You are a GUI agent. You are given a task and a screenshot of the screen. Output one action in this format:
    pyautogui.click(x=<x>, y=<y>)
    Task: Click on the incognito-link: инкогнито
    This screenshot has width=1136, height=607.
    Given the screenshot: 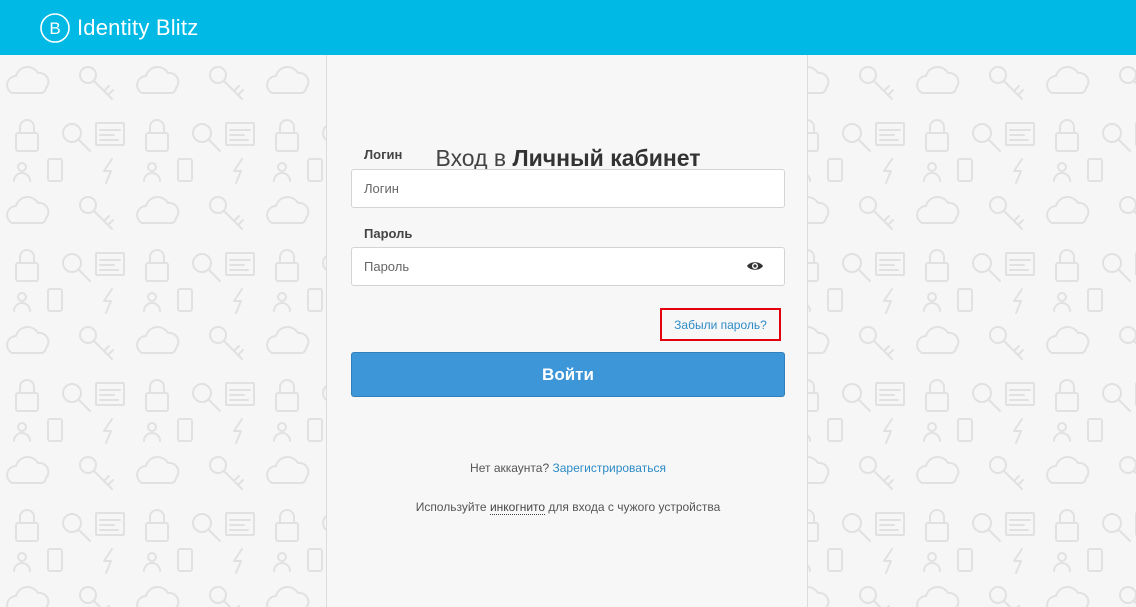 What is the action you would take?
    pyautogui.click(x=517, y=507)
    